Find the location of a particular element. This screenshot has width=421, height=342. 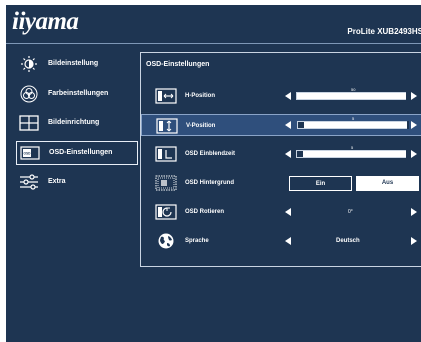

setting-row-osd-background: OSD Hintergrund Ein Aus is located at coordinates (281, 183).